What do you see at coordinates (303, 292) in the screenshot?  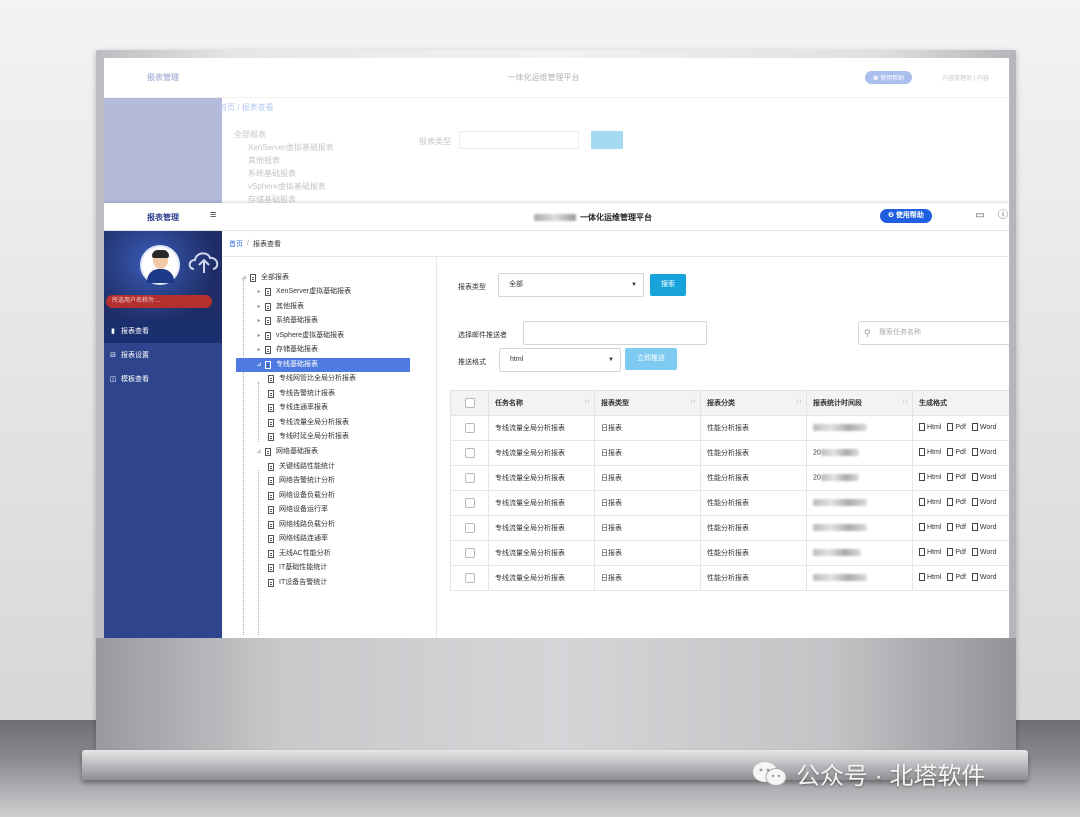 I see `tree-item: ▸ XenServer虚拟基础报表` at bounding box center [303, 292].